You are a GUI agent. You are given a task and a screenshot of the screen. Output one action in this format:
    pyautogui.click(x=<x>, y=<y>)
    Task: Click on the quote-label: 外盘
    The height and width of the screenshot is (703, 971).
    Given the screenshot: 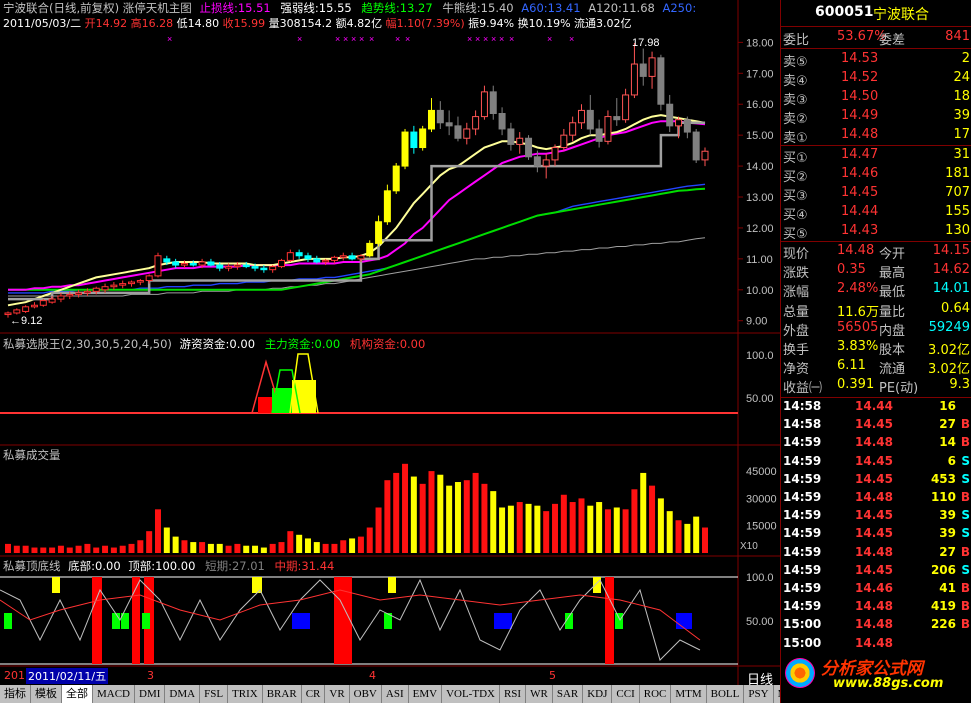 What is the action you would take?
    pyautogui.click(x=796, y=331)
    